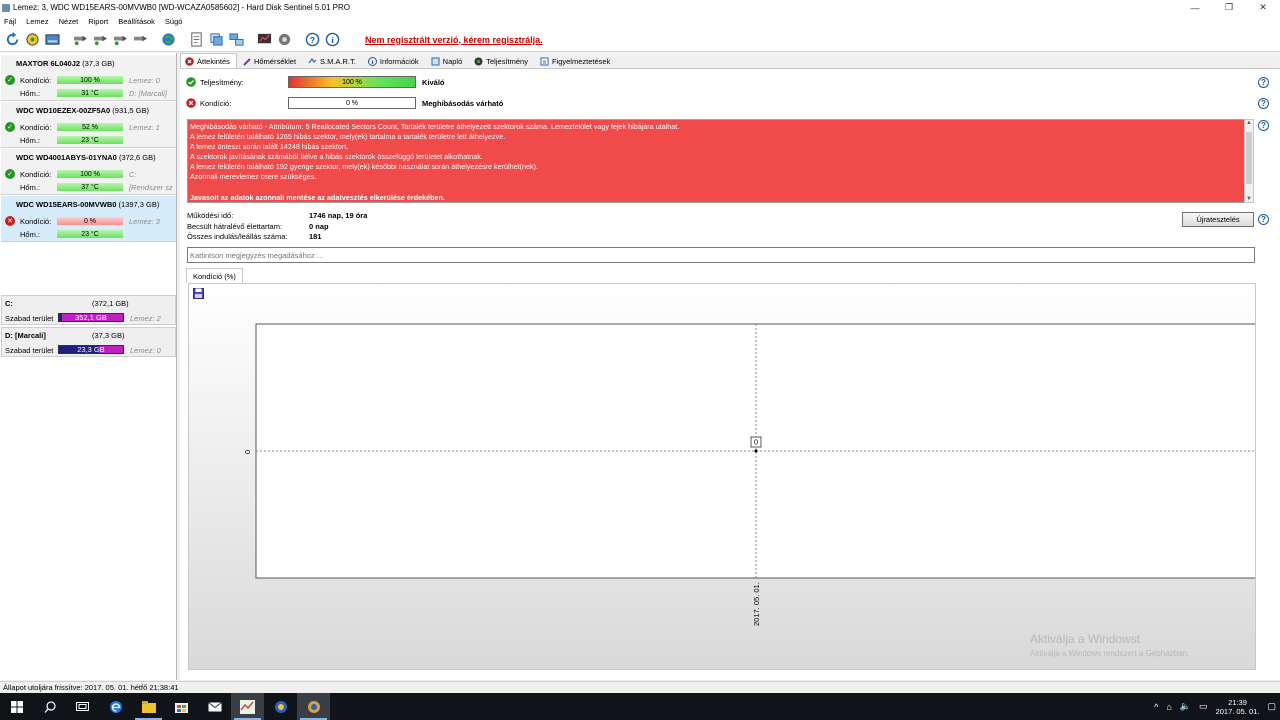 This screenshot has width=1280, height=720. What do you see at coordinates (25, 335) in the screenshot?
I see `partition-name: D: [Marcali]` at bounding box center [25, 335].